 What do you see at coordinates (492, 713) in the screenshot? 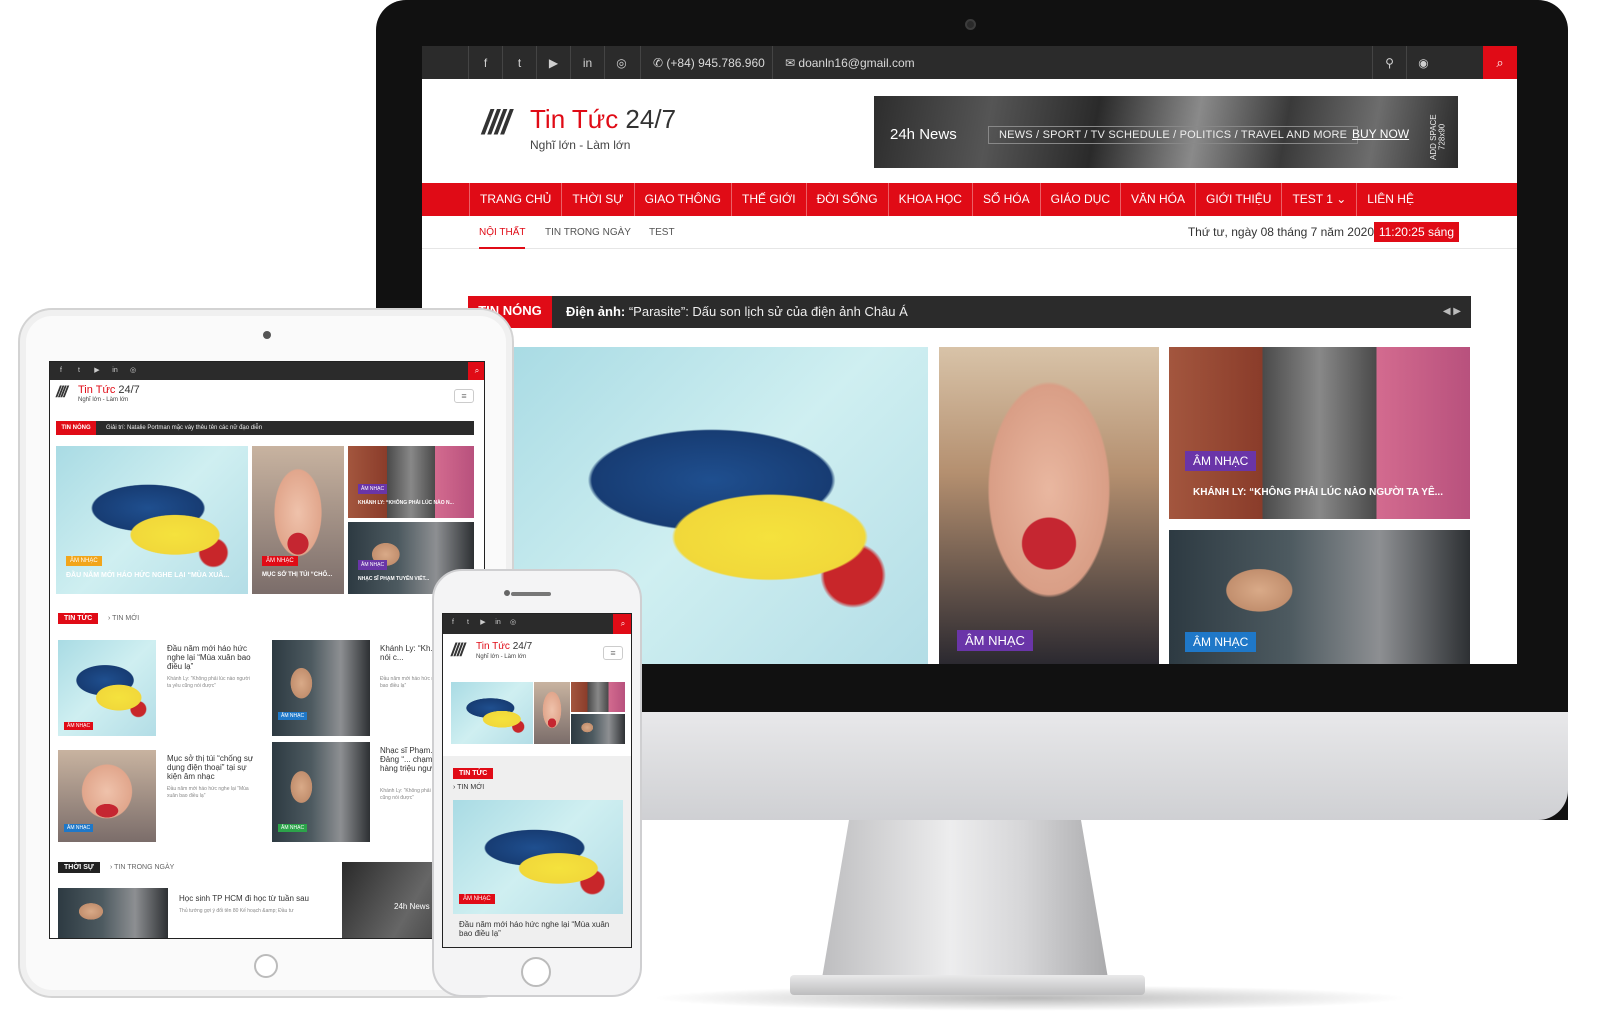
I see `phone-tile-swallow` at bounding box center [492, 713].